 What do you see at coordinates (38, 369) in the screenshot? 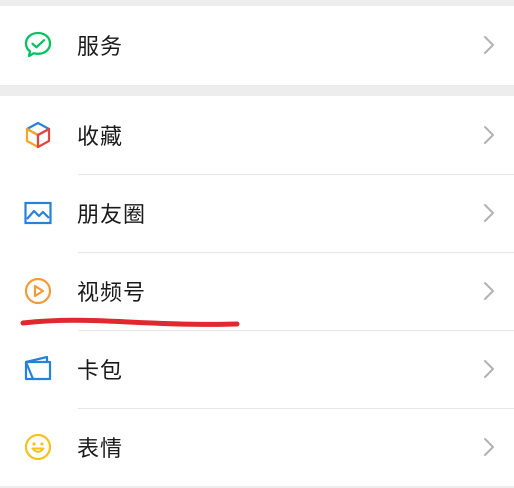
I see `card-wallet-icon` at bounding box center [38, 369].